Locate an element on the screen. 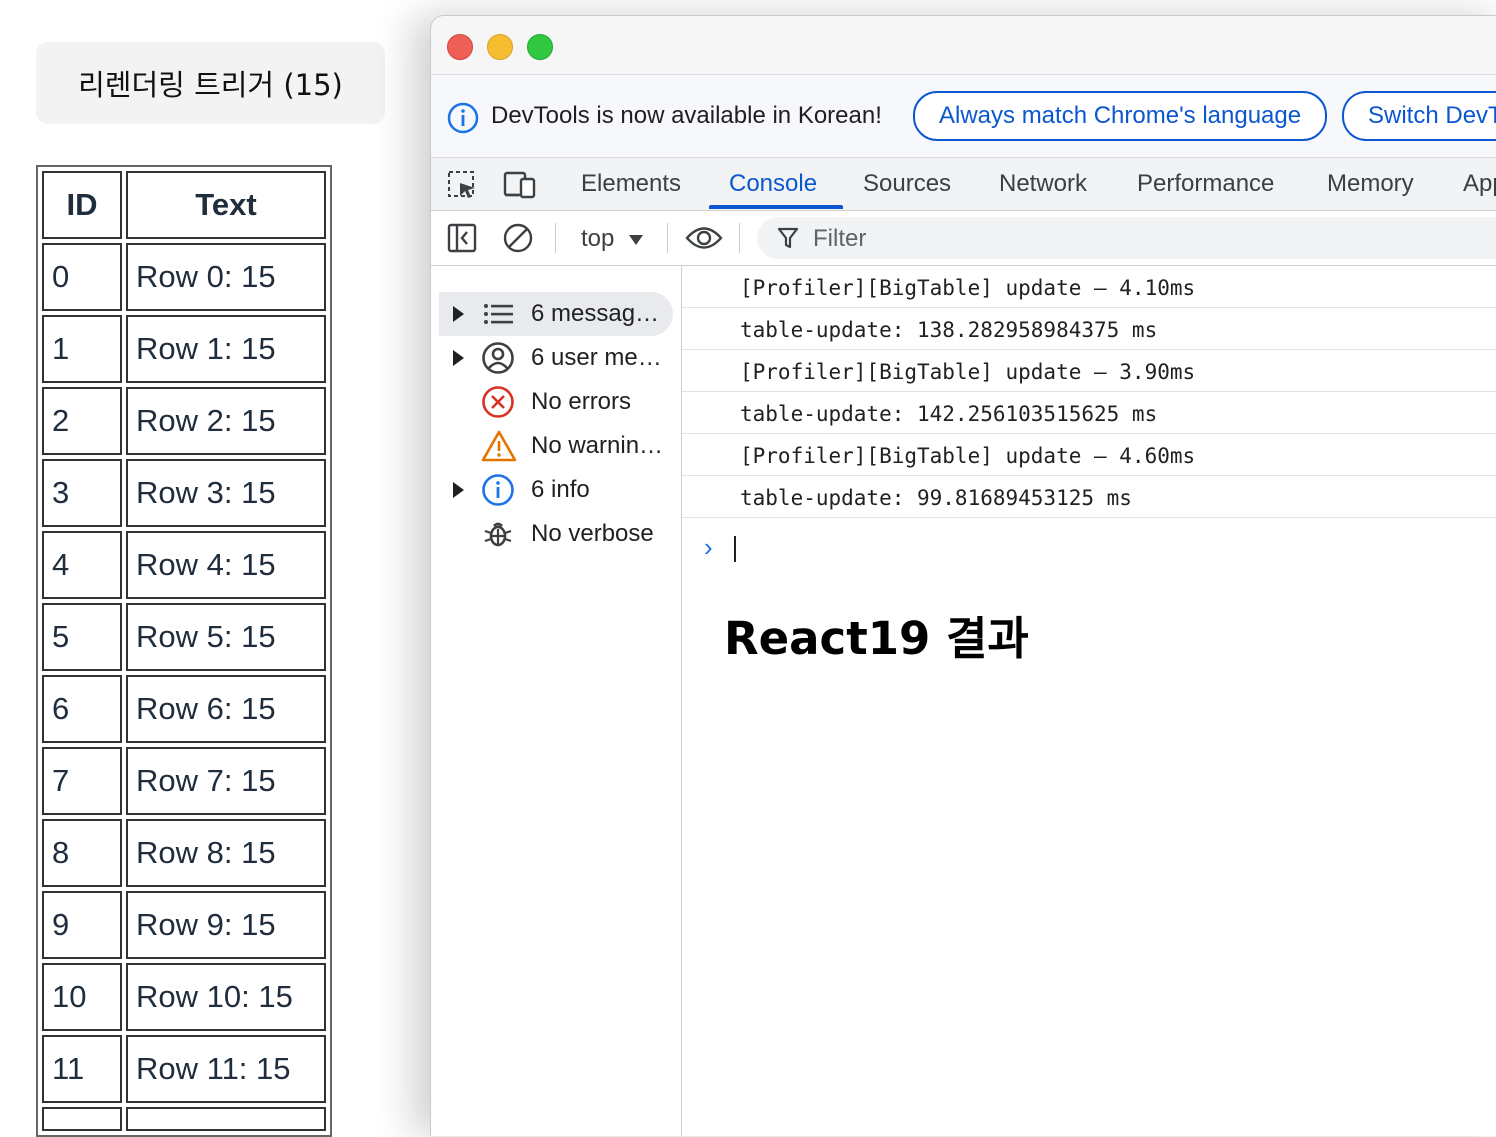 This screenshot has height=1137, width=1496. warning-icon is located at coordinates (499, 448).